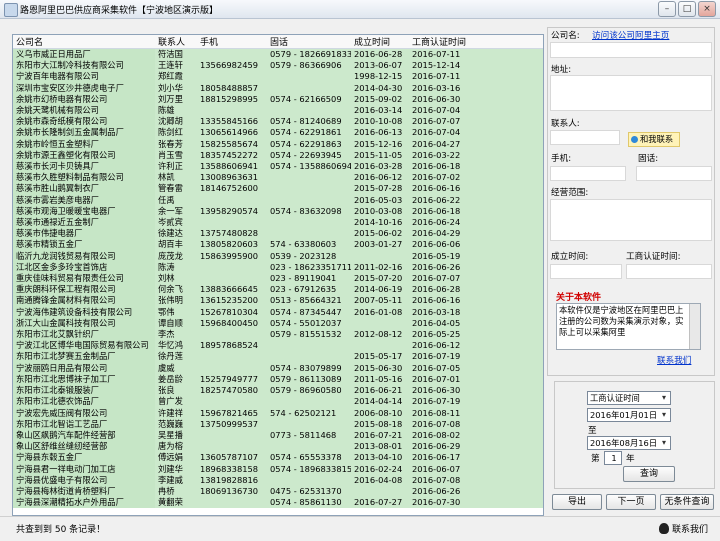  I want to click on table-cell: 2016-07-08, so click(476, 480).